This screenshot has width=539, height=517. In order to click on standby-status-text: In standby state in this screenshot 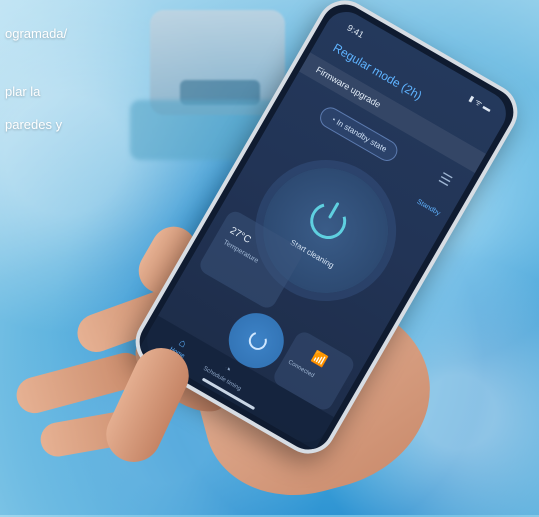, I will do `click(361, 135)`.